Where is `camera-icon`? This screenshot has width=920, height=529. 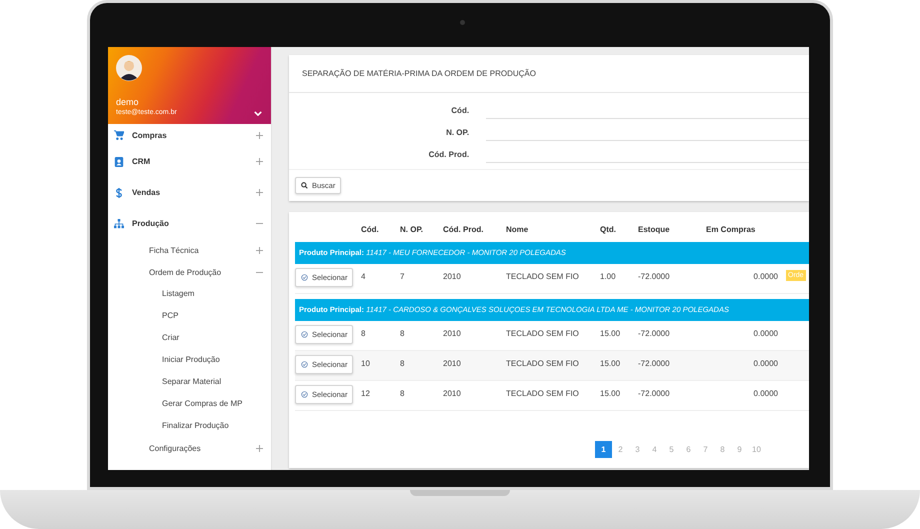 camera-icon is located at coordinates (462, 22).